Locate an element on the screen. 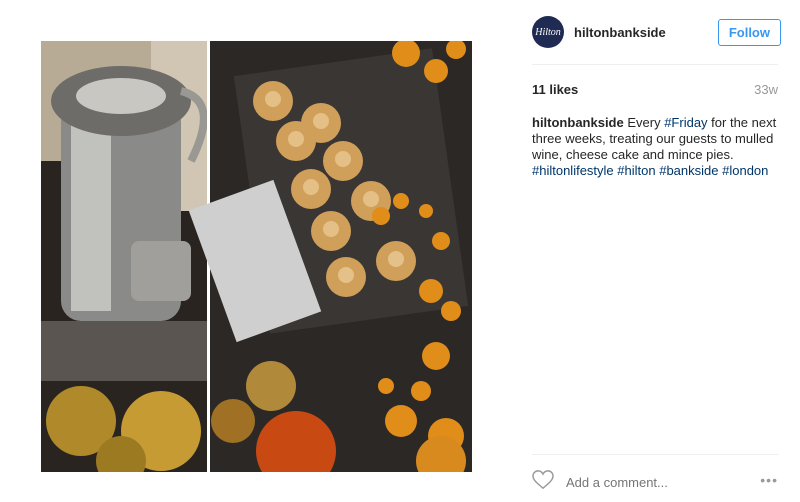 This screenshot has height=502, width=800. comment-input is located at coordinates (656, 482).